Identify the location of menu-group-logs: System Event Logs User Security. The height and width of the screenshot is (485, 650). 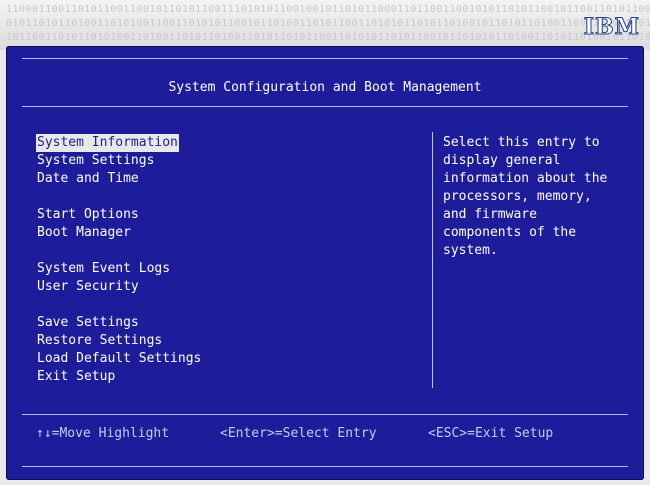
(119, 278).